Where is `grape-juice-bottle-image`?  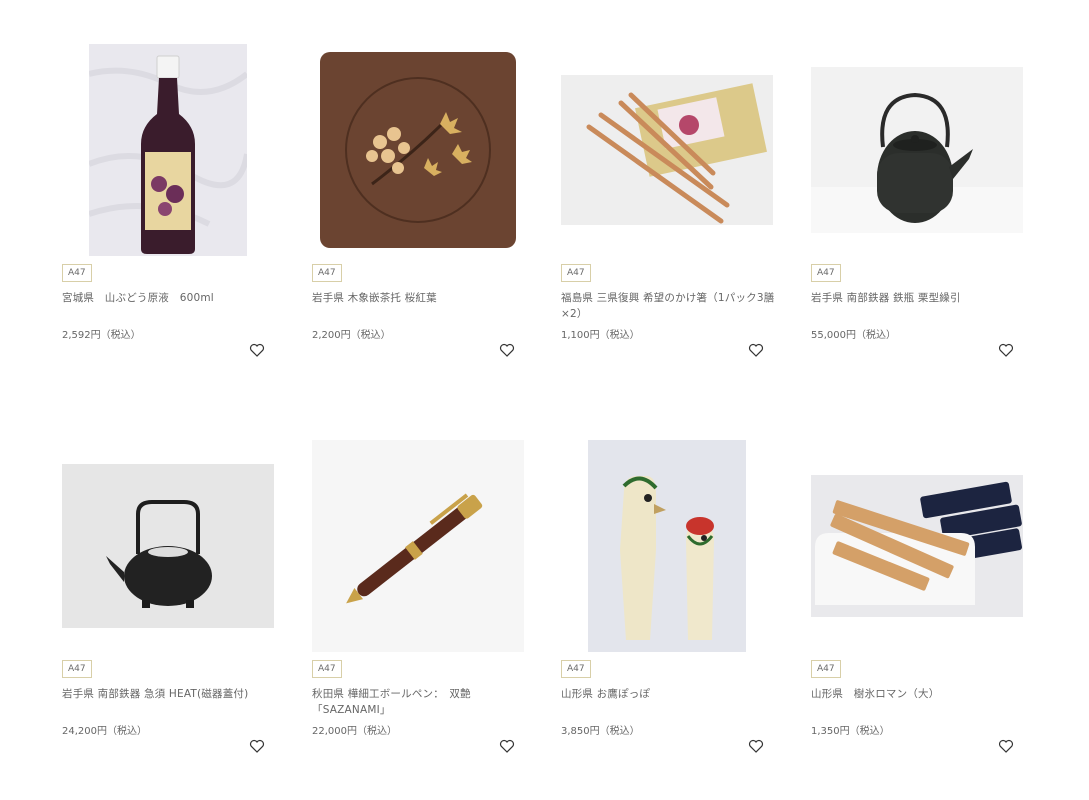
grape-juice-bottle-image is located at coordinates (168, 150).